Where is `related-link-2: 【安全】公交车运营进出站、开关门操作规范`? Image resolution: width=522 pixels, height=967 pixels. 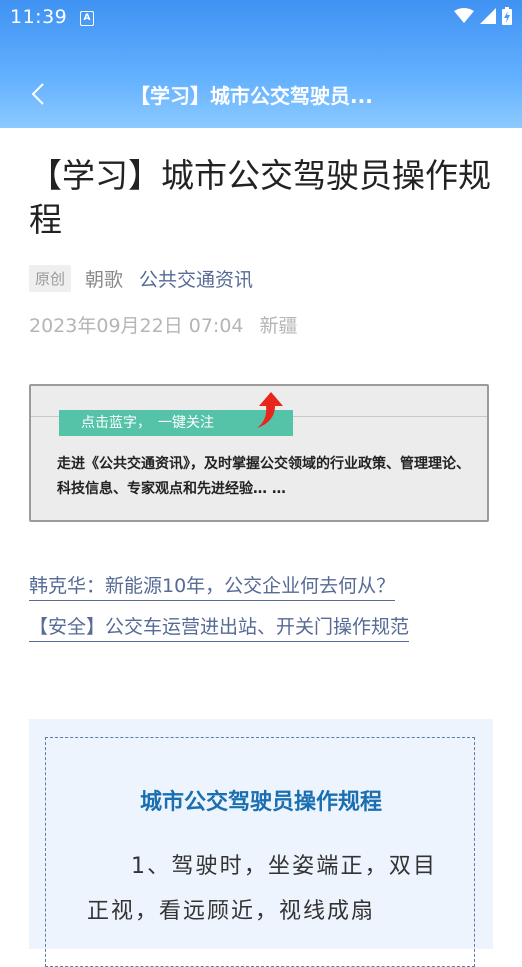
related-link-2: 【安全】公交车运营进出站、开关门操作规范 is located at coordinates (219, 627).